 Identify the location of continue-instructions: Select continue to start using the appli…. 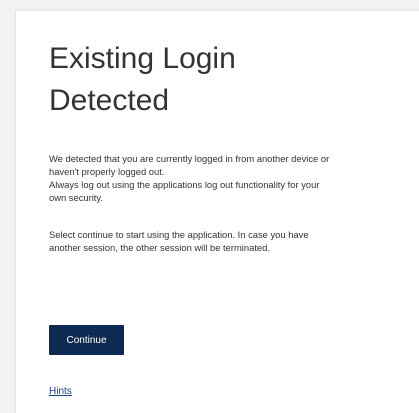
(219, 241).